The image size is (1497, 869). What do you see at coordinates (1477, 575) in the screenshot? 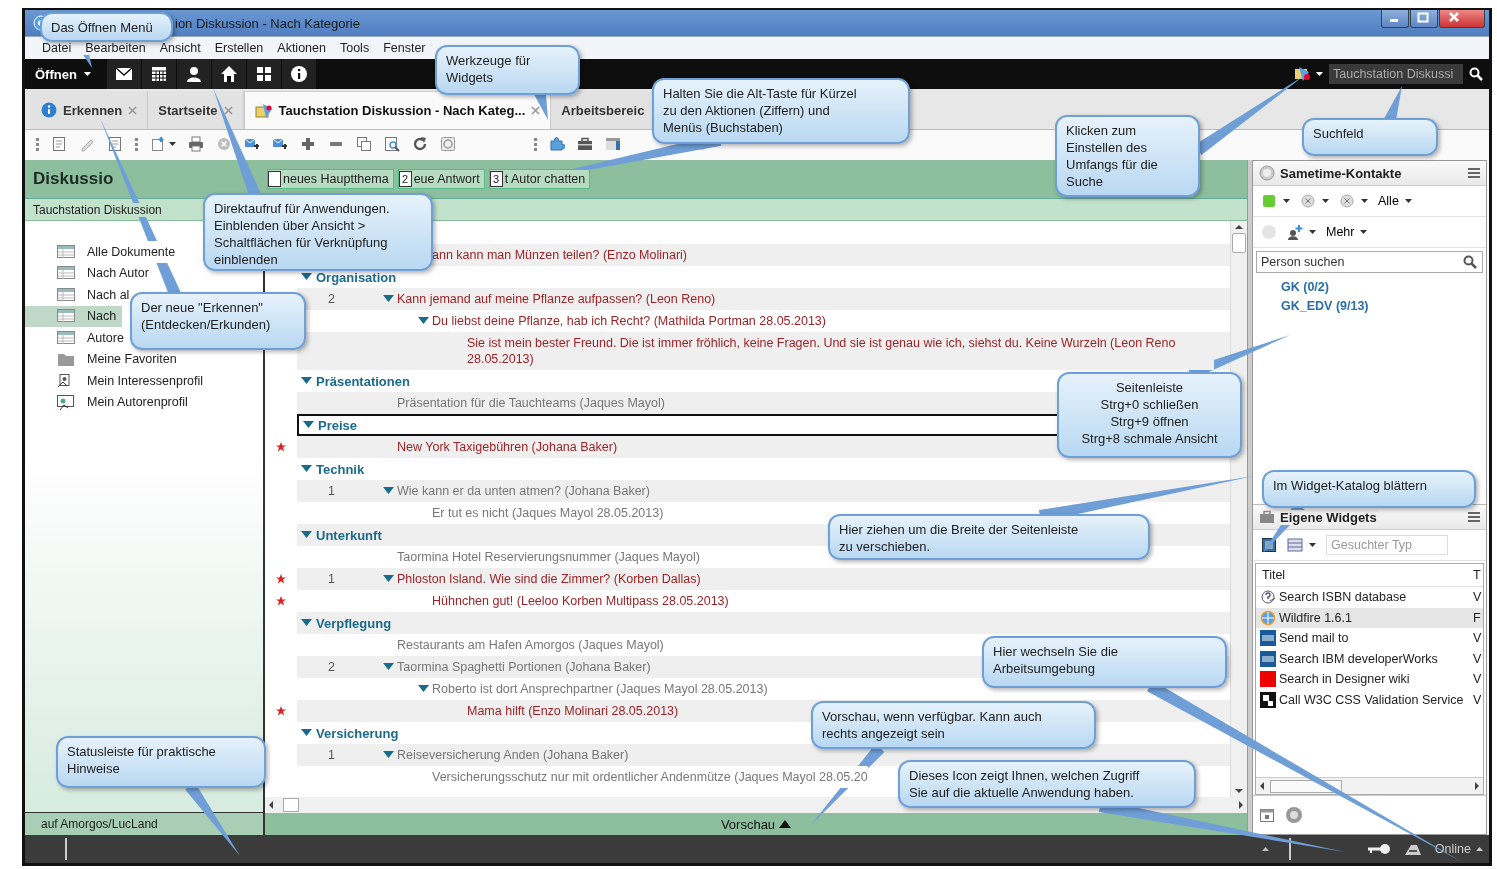
I see `column-header: T` at bounding box center [1477, 575].